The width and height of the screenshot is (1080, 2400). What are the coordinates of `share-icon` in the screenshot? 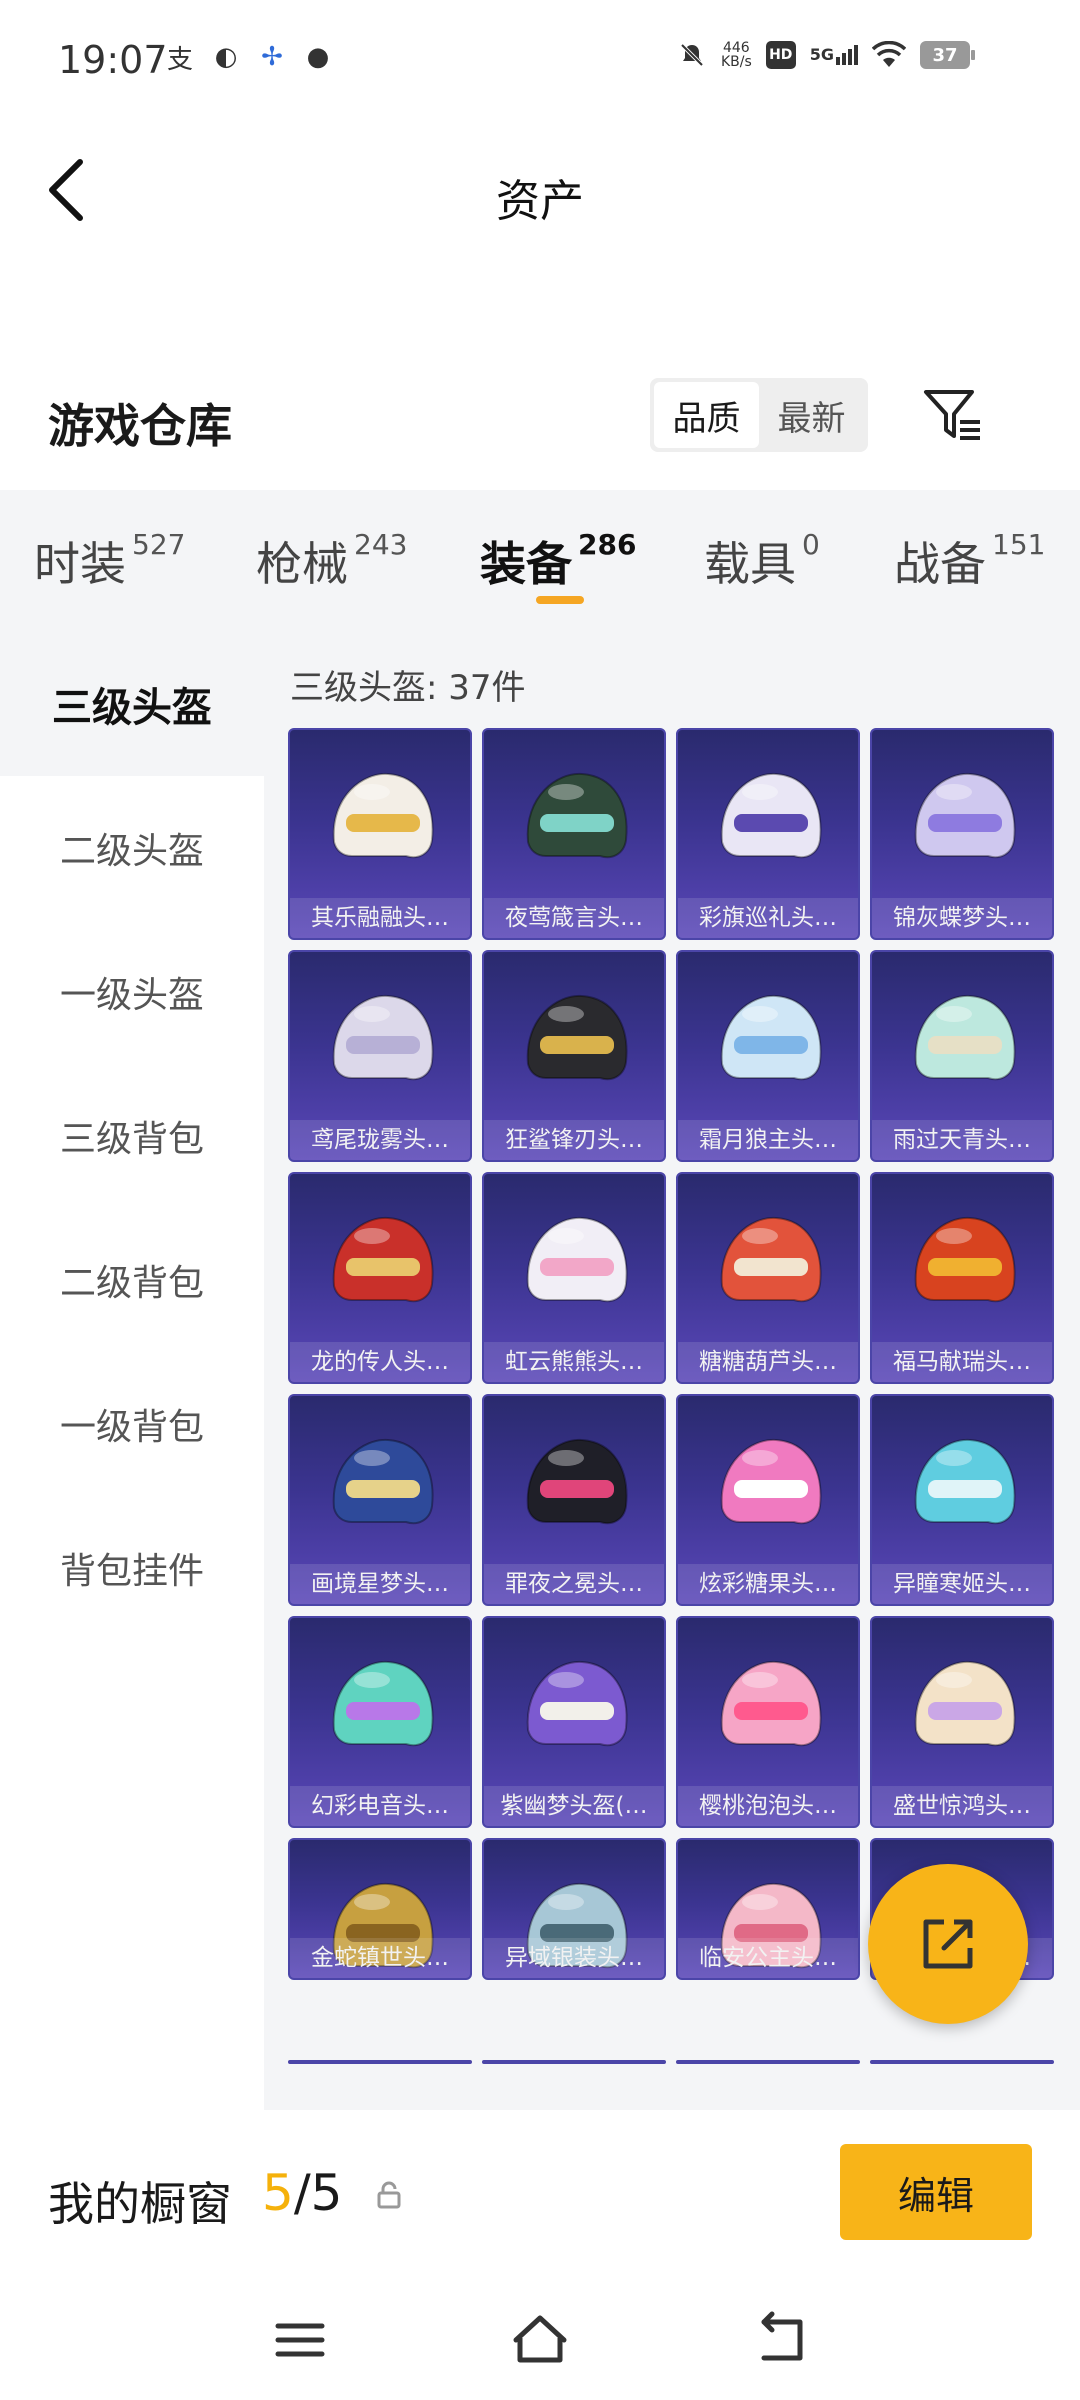 It's located at (948, 1944).